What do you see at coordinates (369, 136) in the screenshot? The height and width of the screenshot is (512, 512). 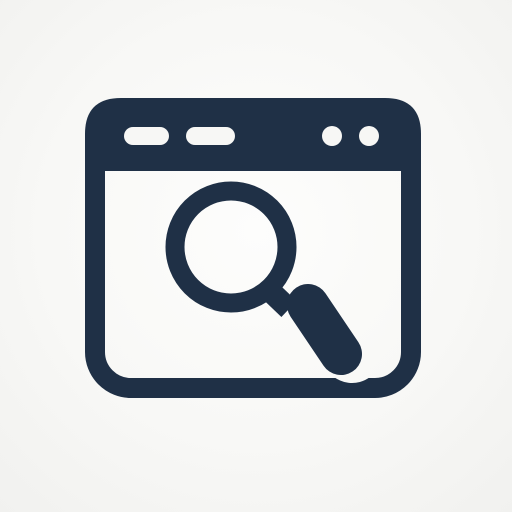 I see `control-dot-right` at bounding box center [369, 136].